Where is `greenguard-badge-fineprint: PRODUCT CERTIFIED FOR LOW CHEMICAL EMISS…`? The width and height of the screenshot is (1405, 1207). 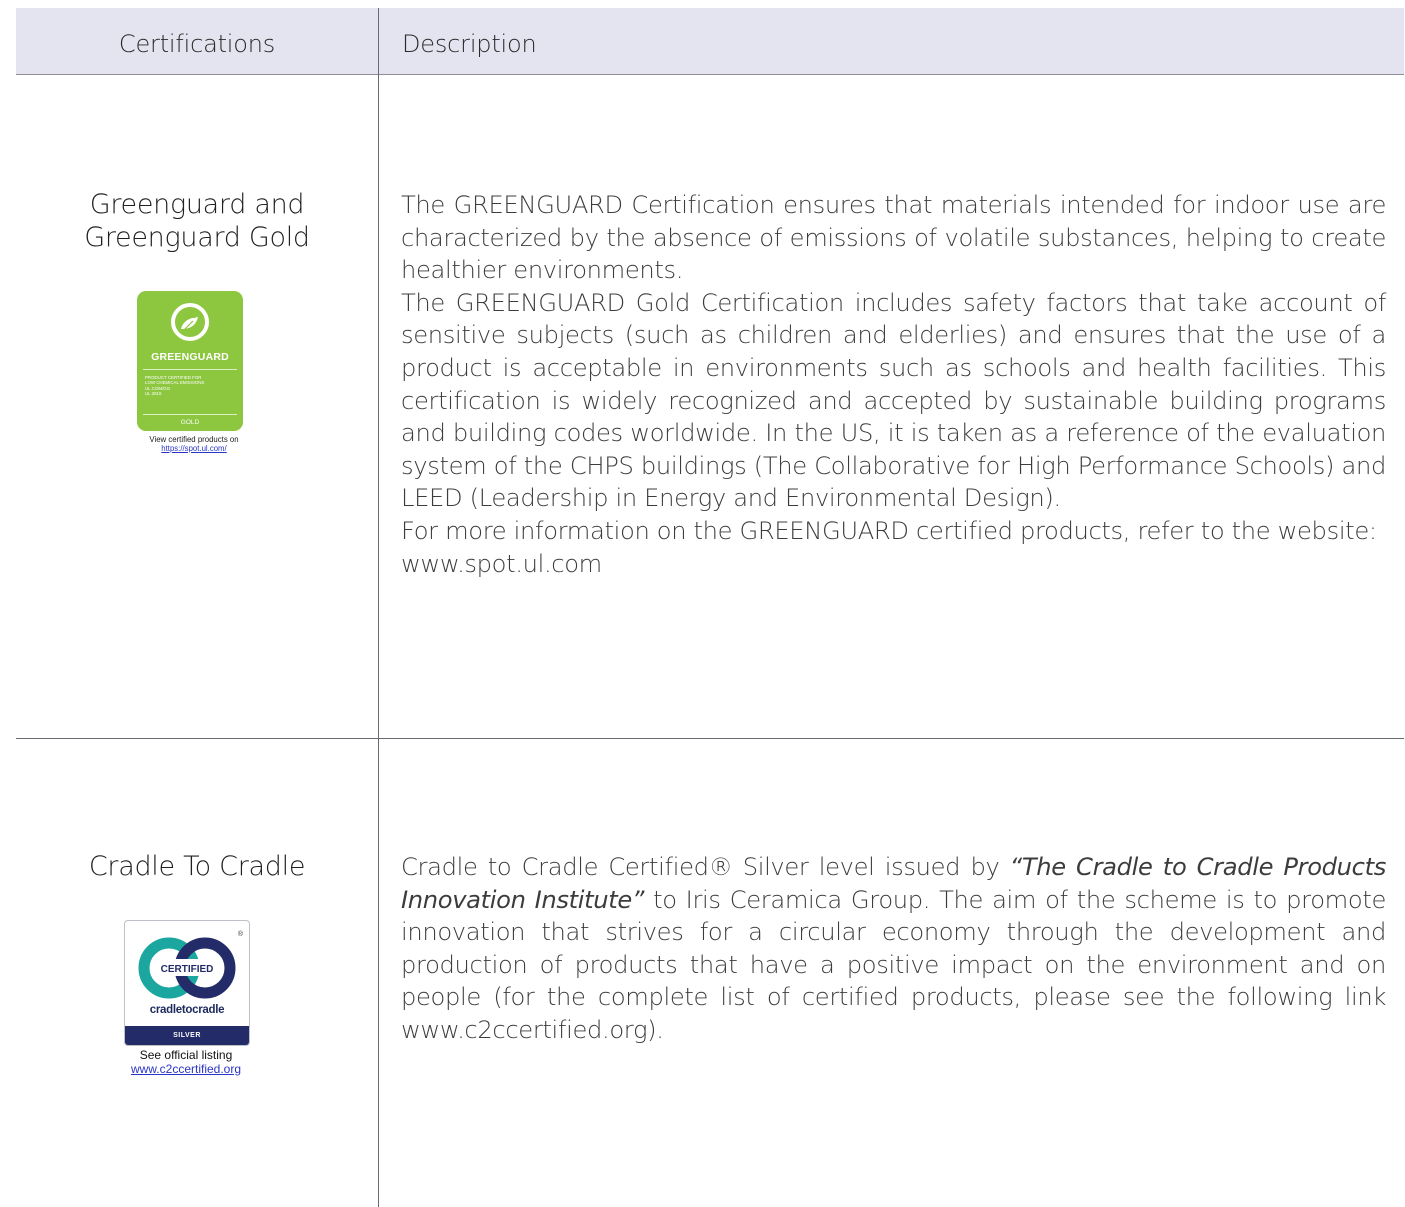
greenguard-badge-fineprint: PRODUCT CERTIFIED FOR LOW CHEMICAL EMISS… is located at coordinates (191, 386).